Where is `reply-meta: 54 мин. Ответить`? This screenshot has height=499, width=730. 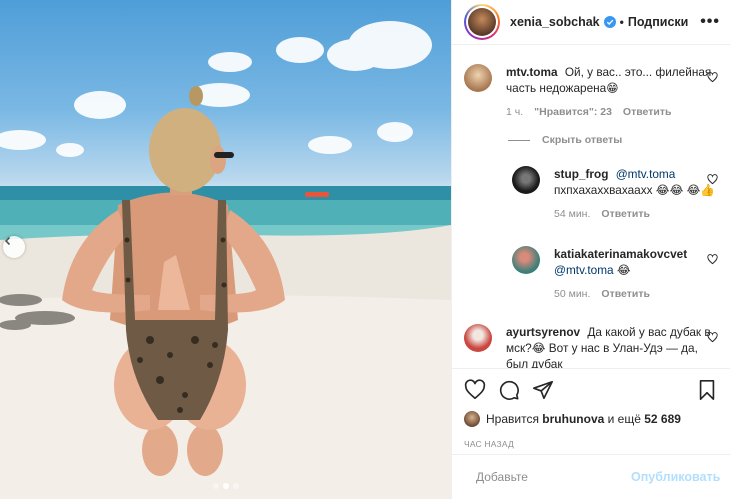 reply-meta: 54 мин. Ответить is located at coordinates (638, 214).